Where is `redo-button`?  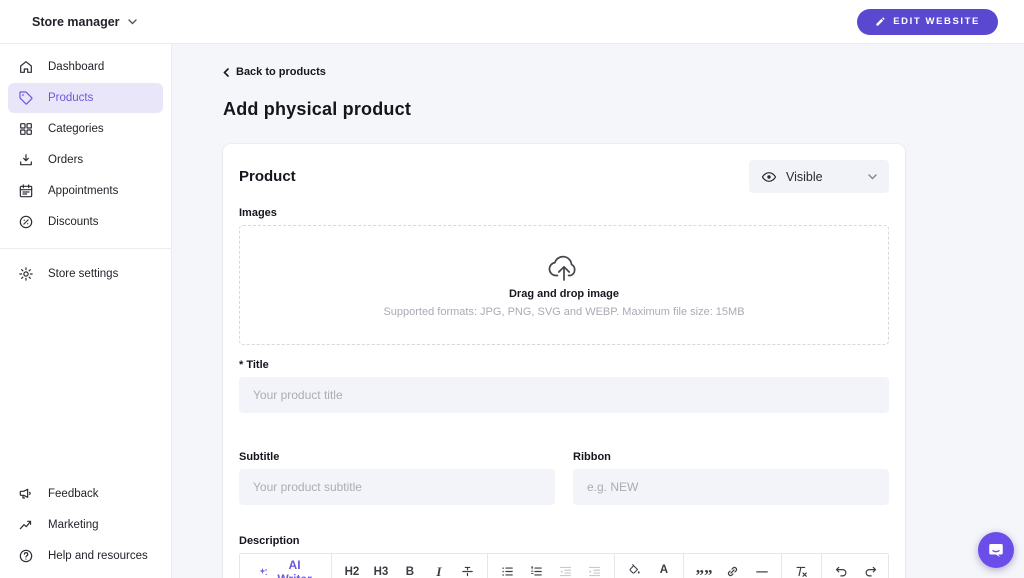 redo-button is located at coordinates (870, 568).